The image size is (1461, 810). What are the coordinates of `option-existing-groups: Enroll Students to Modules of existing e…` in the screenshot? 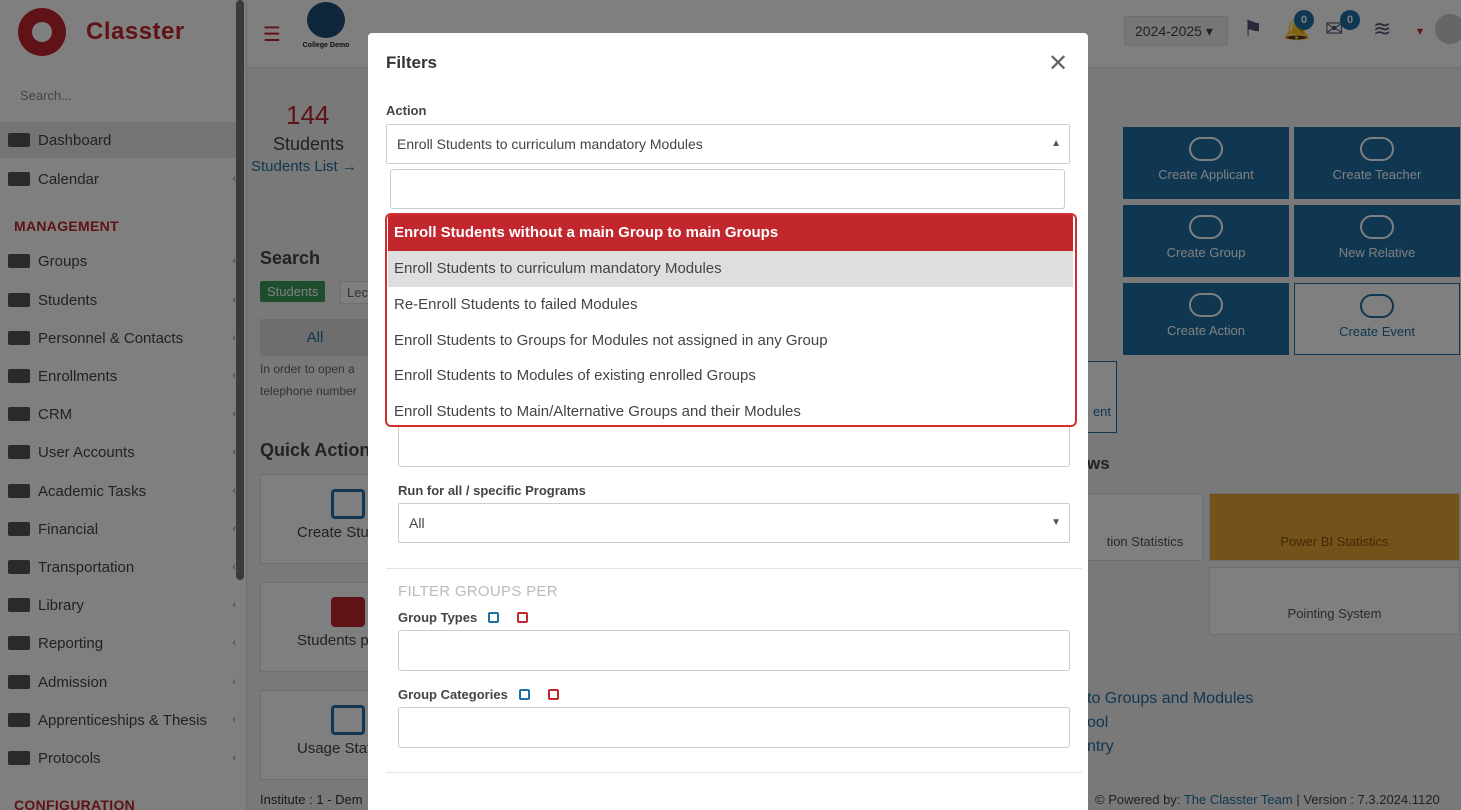 It's located at (730, 376).